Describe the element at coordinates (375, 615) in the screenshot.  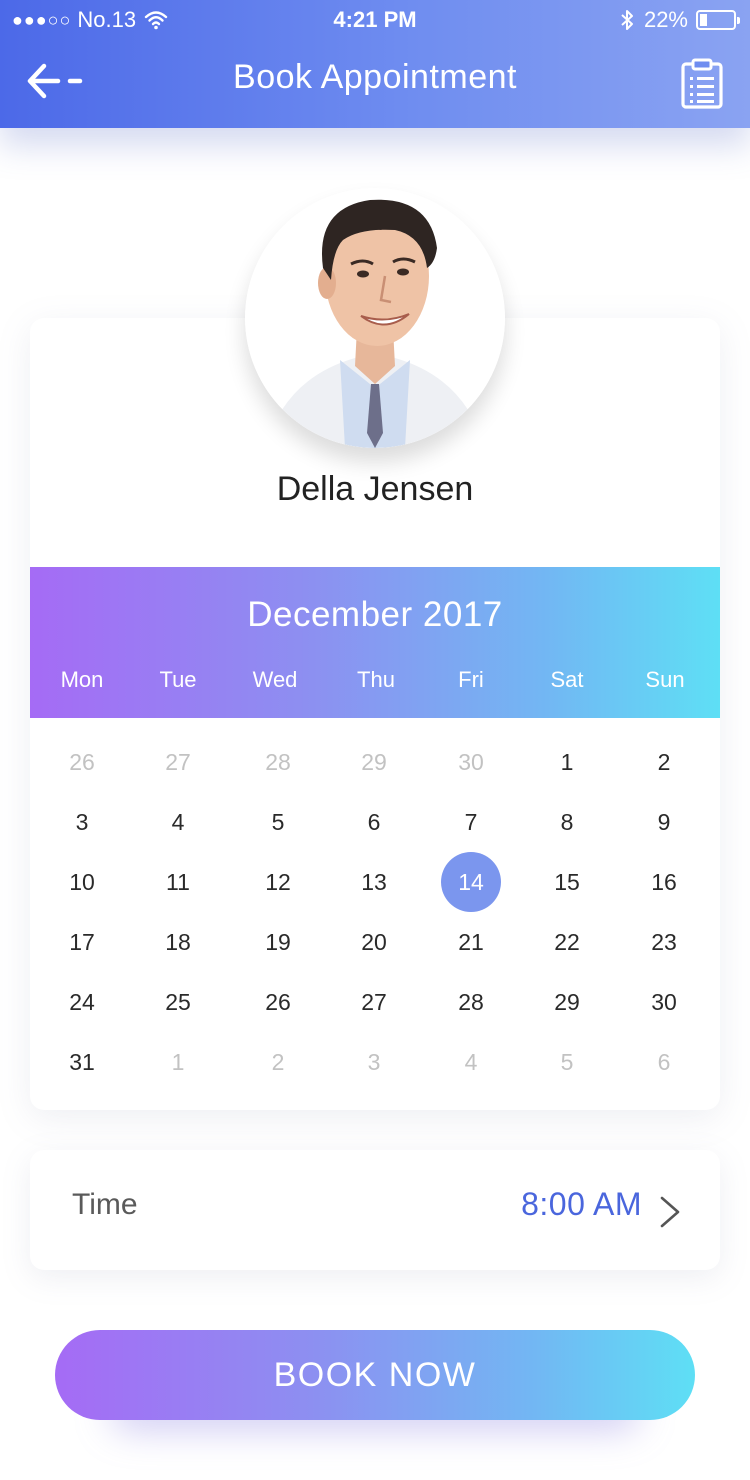
I see `month-title: December 2017` at that location.